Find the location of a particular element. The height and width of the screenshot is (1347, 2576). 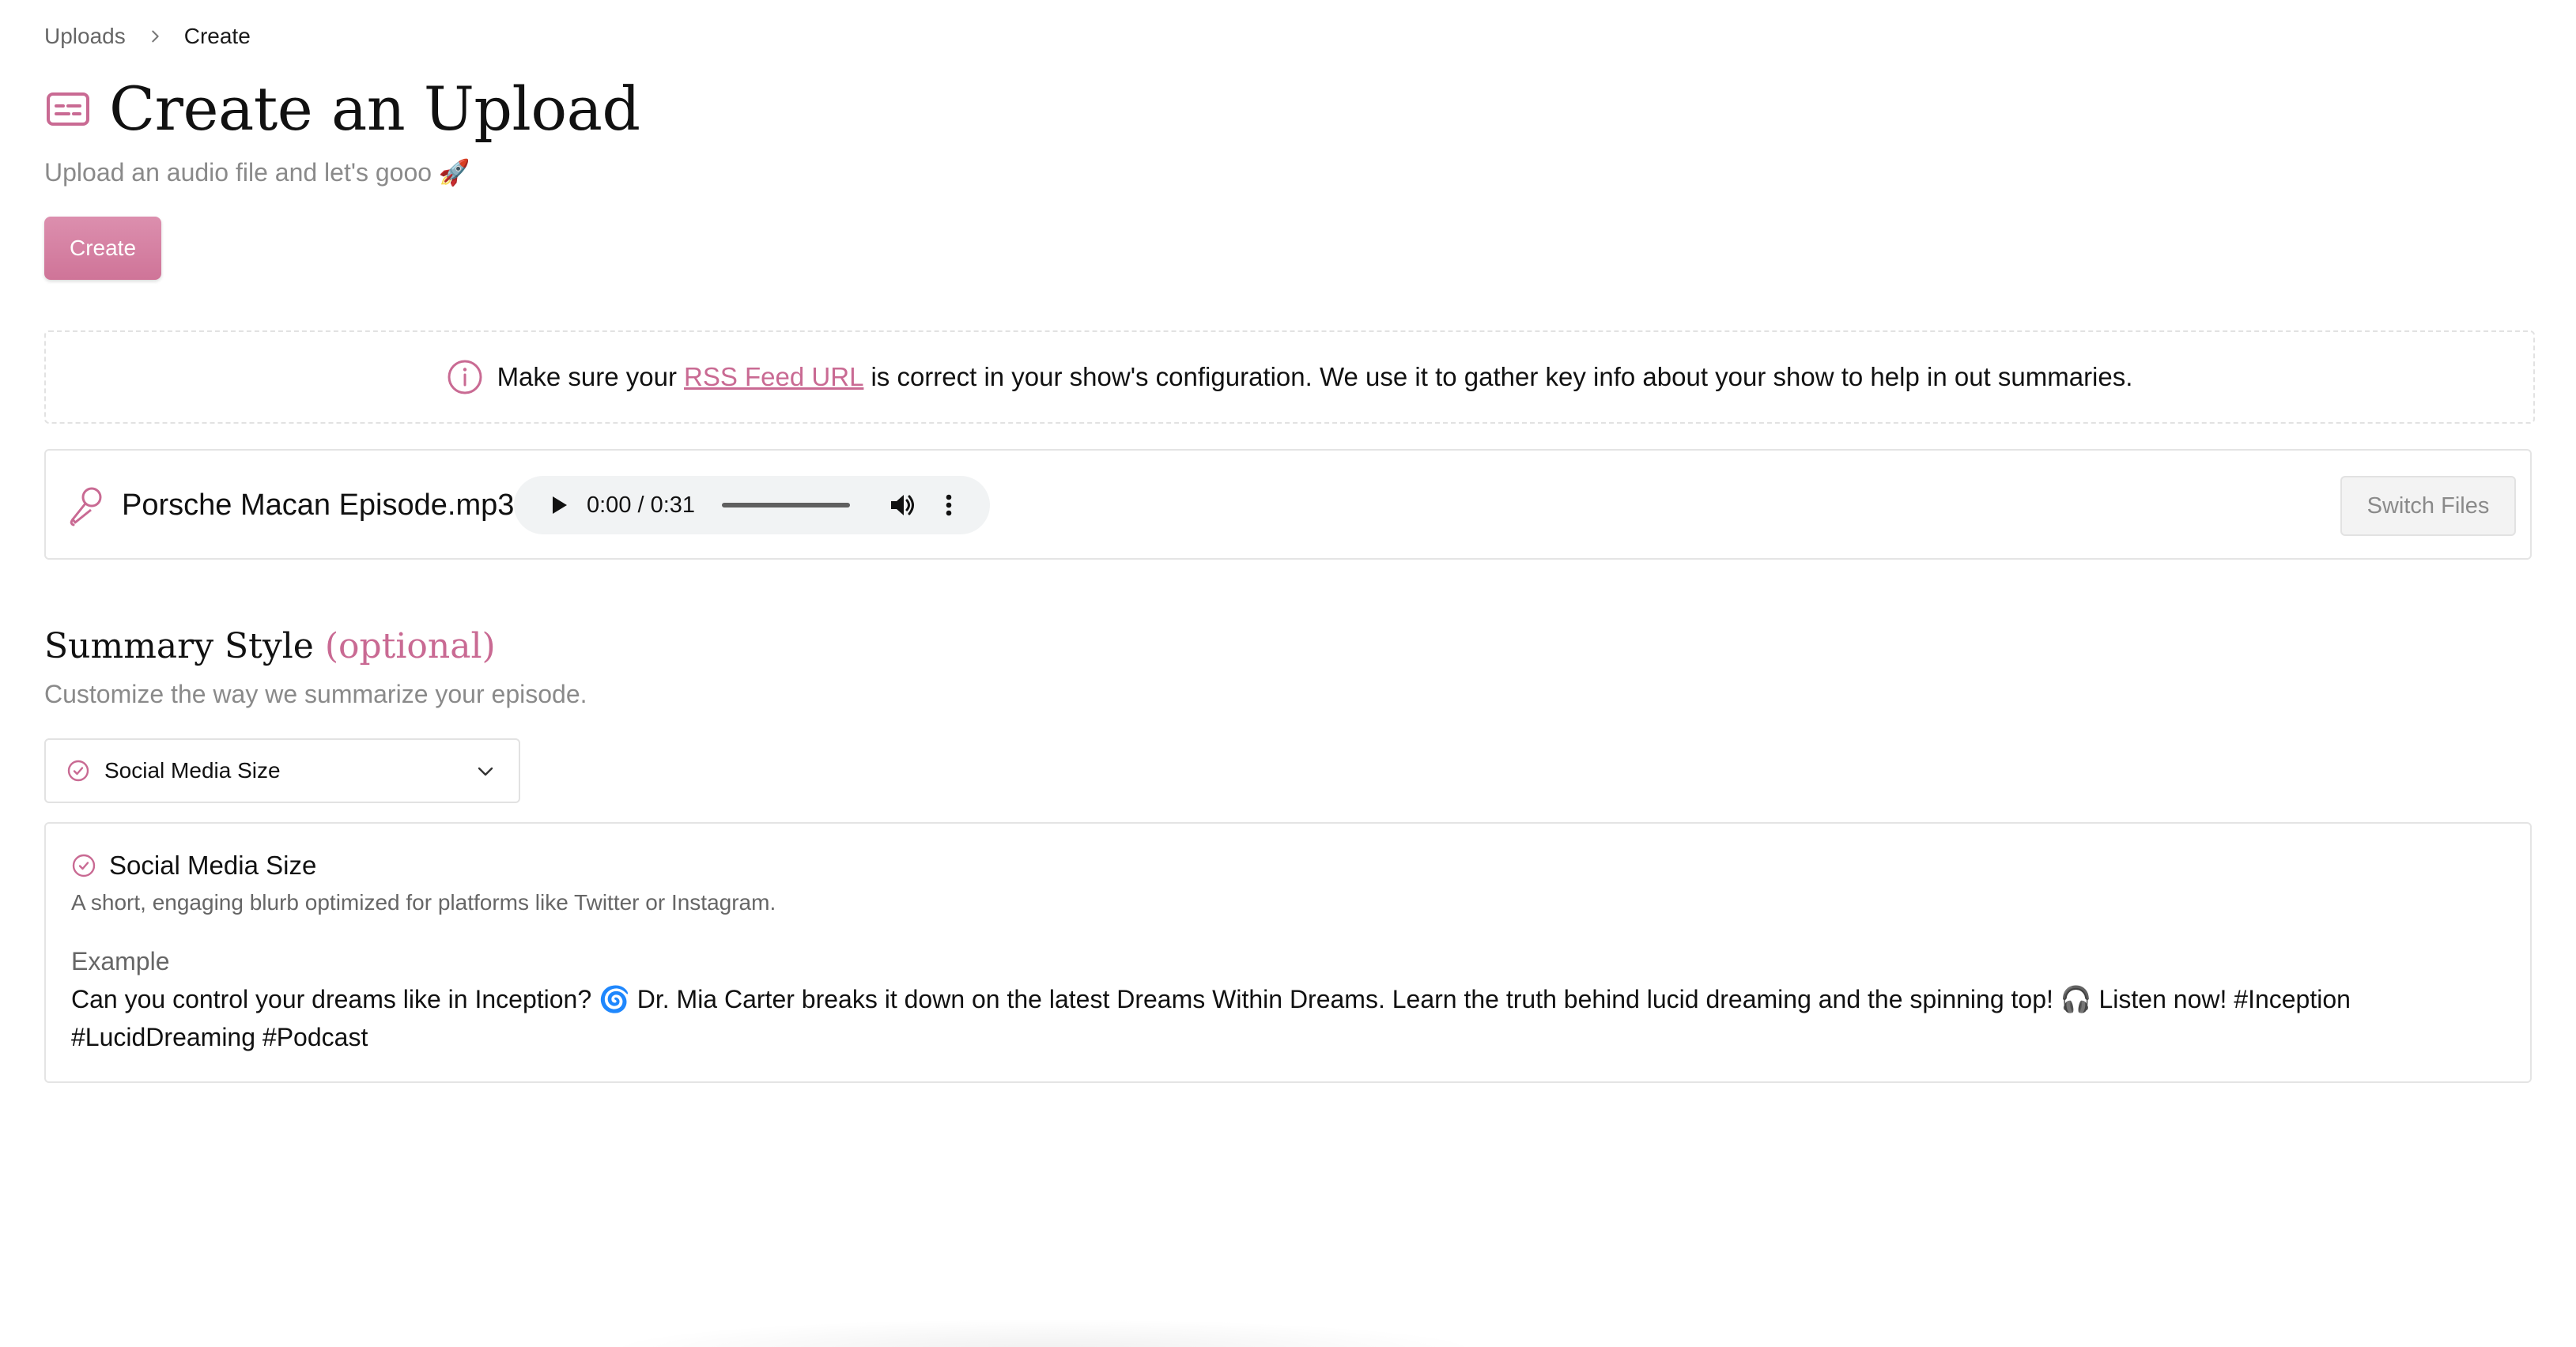

detail-title: Social Media Size is located at coordinates (213, 865).